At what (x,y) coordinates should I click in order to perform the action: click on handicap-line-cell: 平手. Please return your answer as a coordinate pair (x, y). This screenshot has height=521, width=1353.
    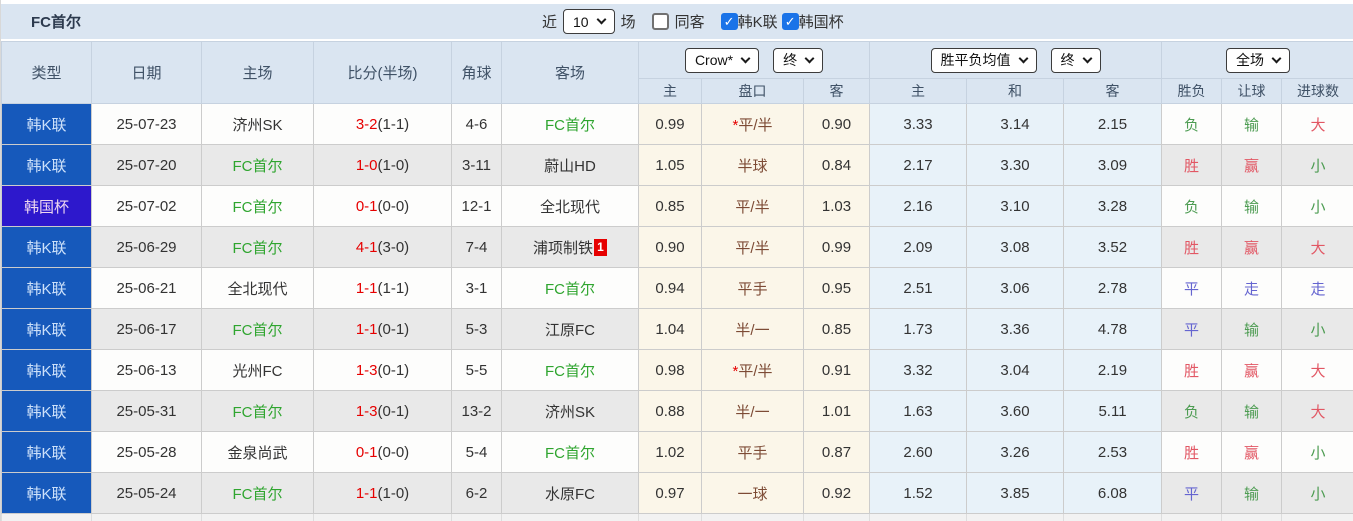
    Looking at the image, I should click on (752, 452).